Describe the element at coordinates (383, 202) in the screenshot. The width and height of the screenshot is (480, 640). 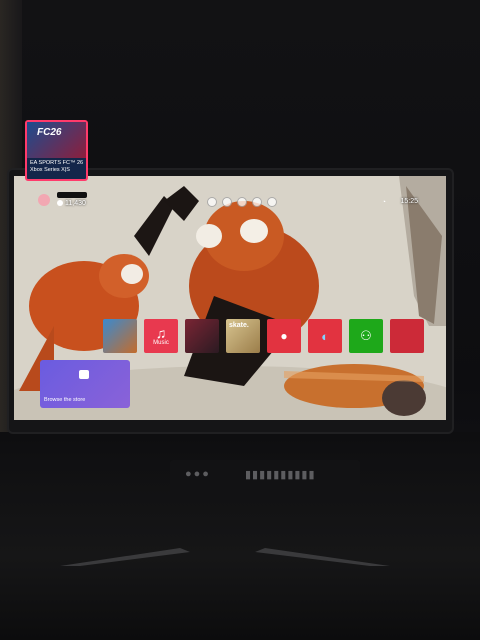
I see `network-icon: ◔` at that location.